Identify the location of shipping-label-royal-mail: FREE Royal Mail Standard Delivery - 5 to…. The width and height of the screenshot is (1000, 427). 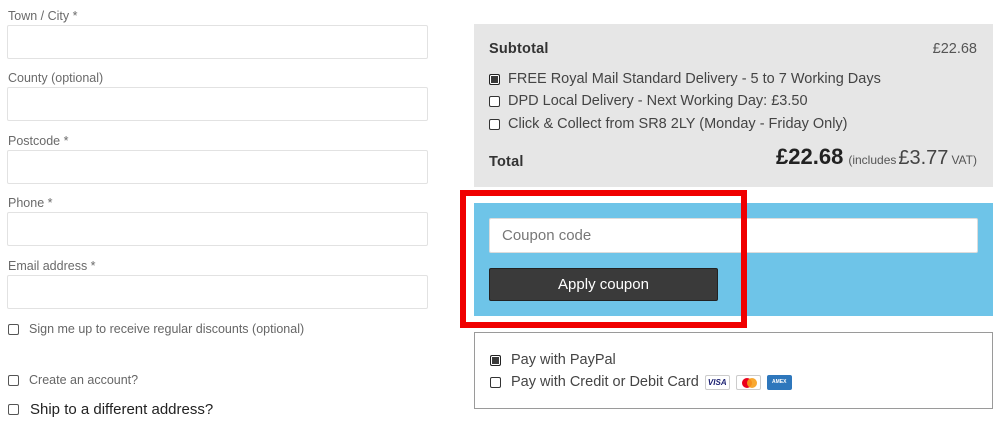
(694, 79).